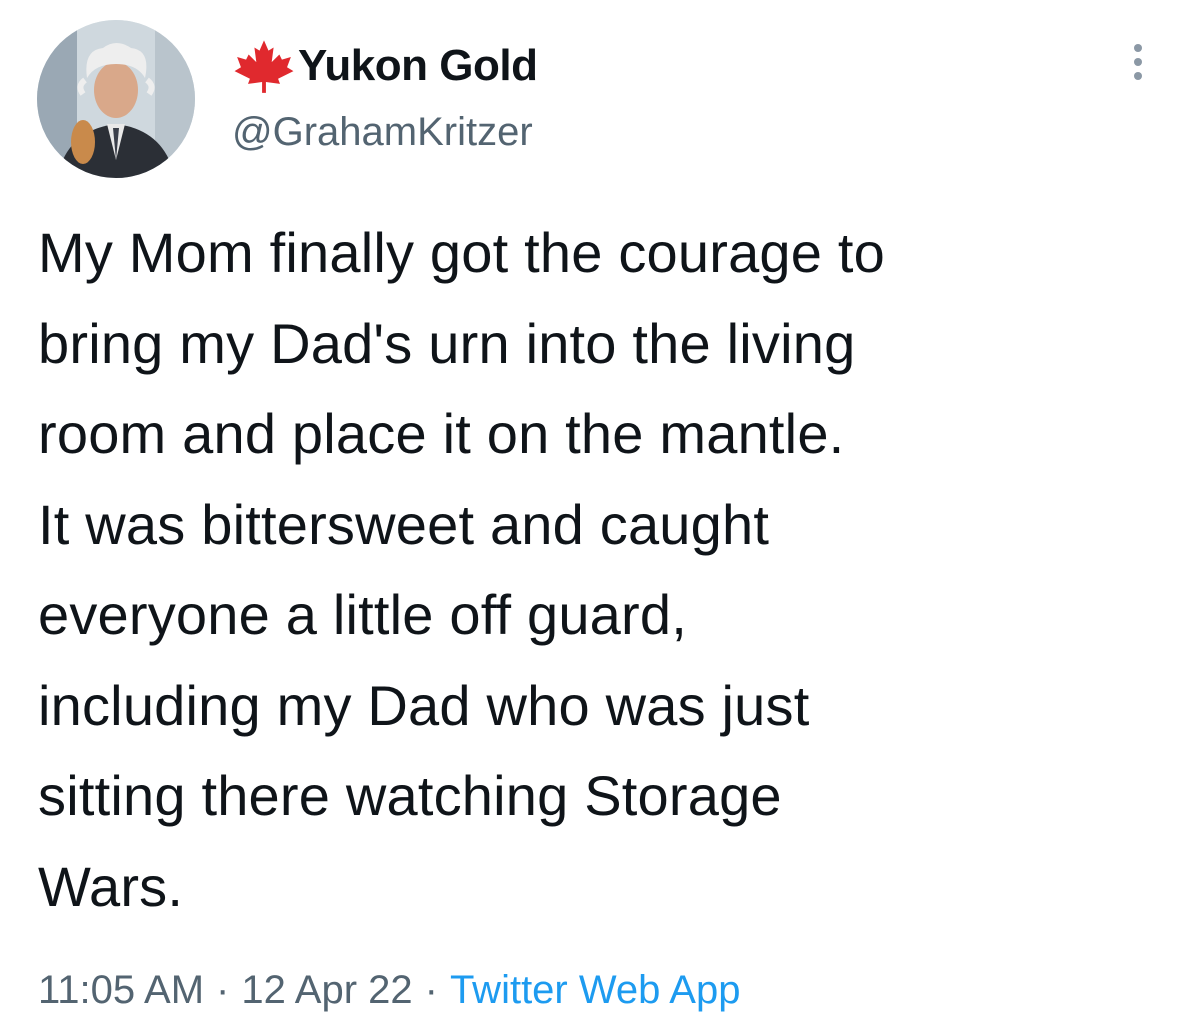 This screenshot has width=1200, height=1036. I want to click on avatar, so click(116, 99).